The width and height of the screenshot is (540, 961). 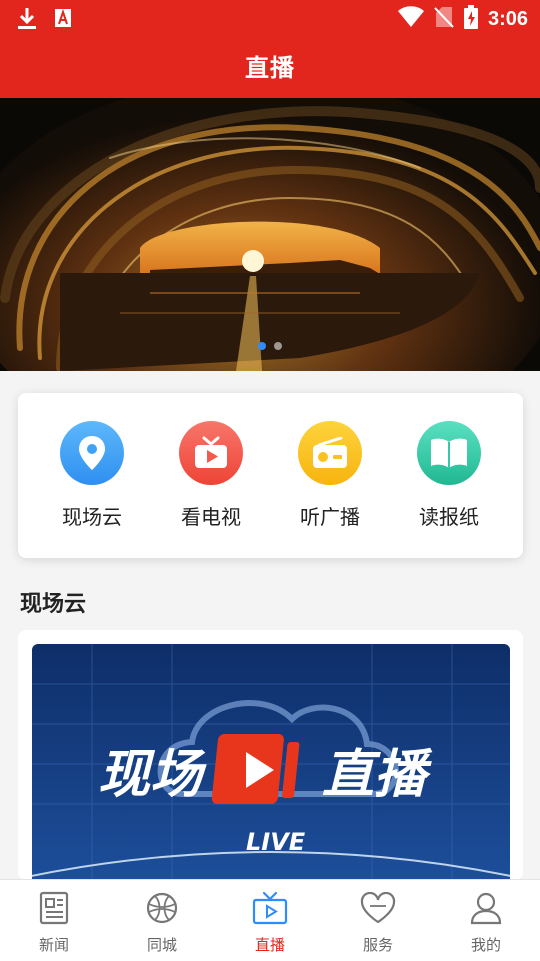 What do you see at coordinates (377, 945) in the screenshot?
I see `nav-label: 服务` at bounding box center [377, 945].